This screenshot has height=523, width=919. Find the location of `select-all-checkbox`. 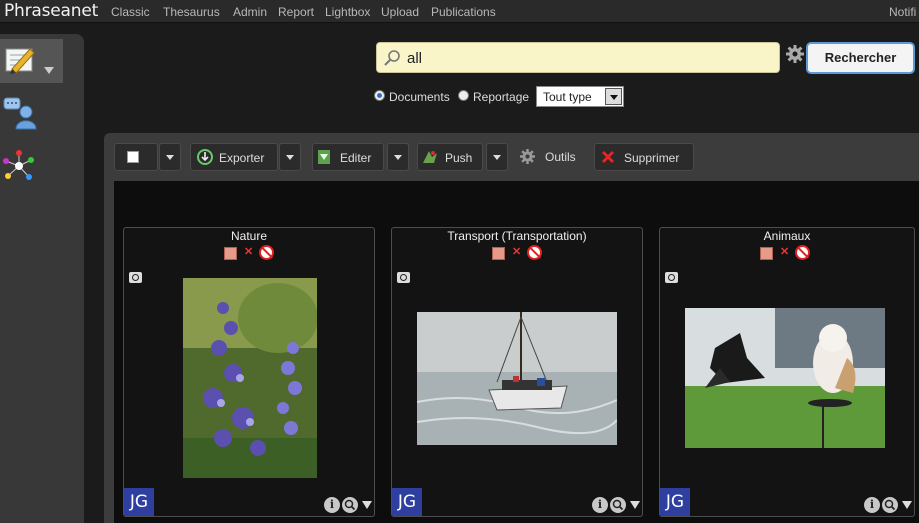

select-all-checkbox is located at coordinates (133, 157).